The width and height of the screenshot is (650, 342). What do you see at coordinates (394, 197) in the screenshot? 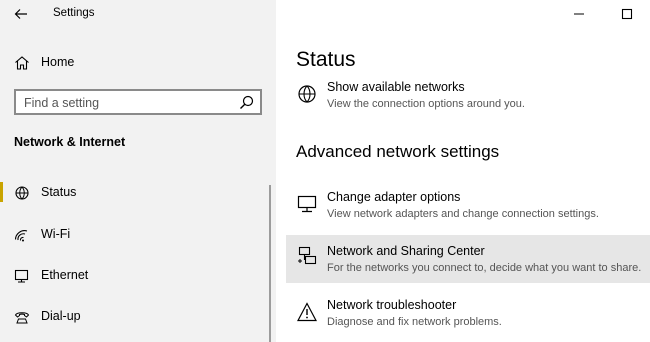
I see `link-title: Change adapter options` at bounding box center [394, 197].